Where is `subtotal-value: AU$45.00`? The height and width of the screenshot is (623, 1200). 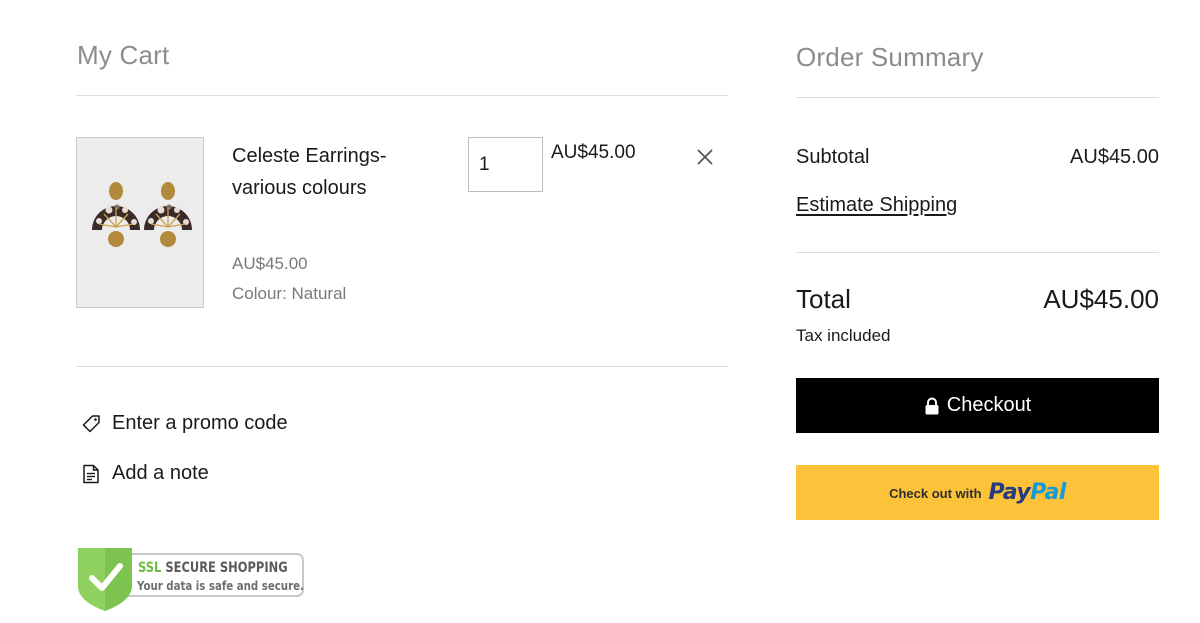
subtotal-value: AU$45.00 is located at coordinates (1114, 157).